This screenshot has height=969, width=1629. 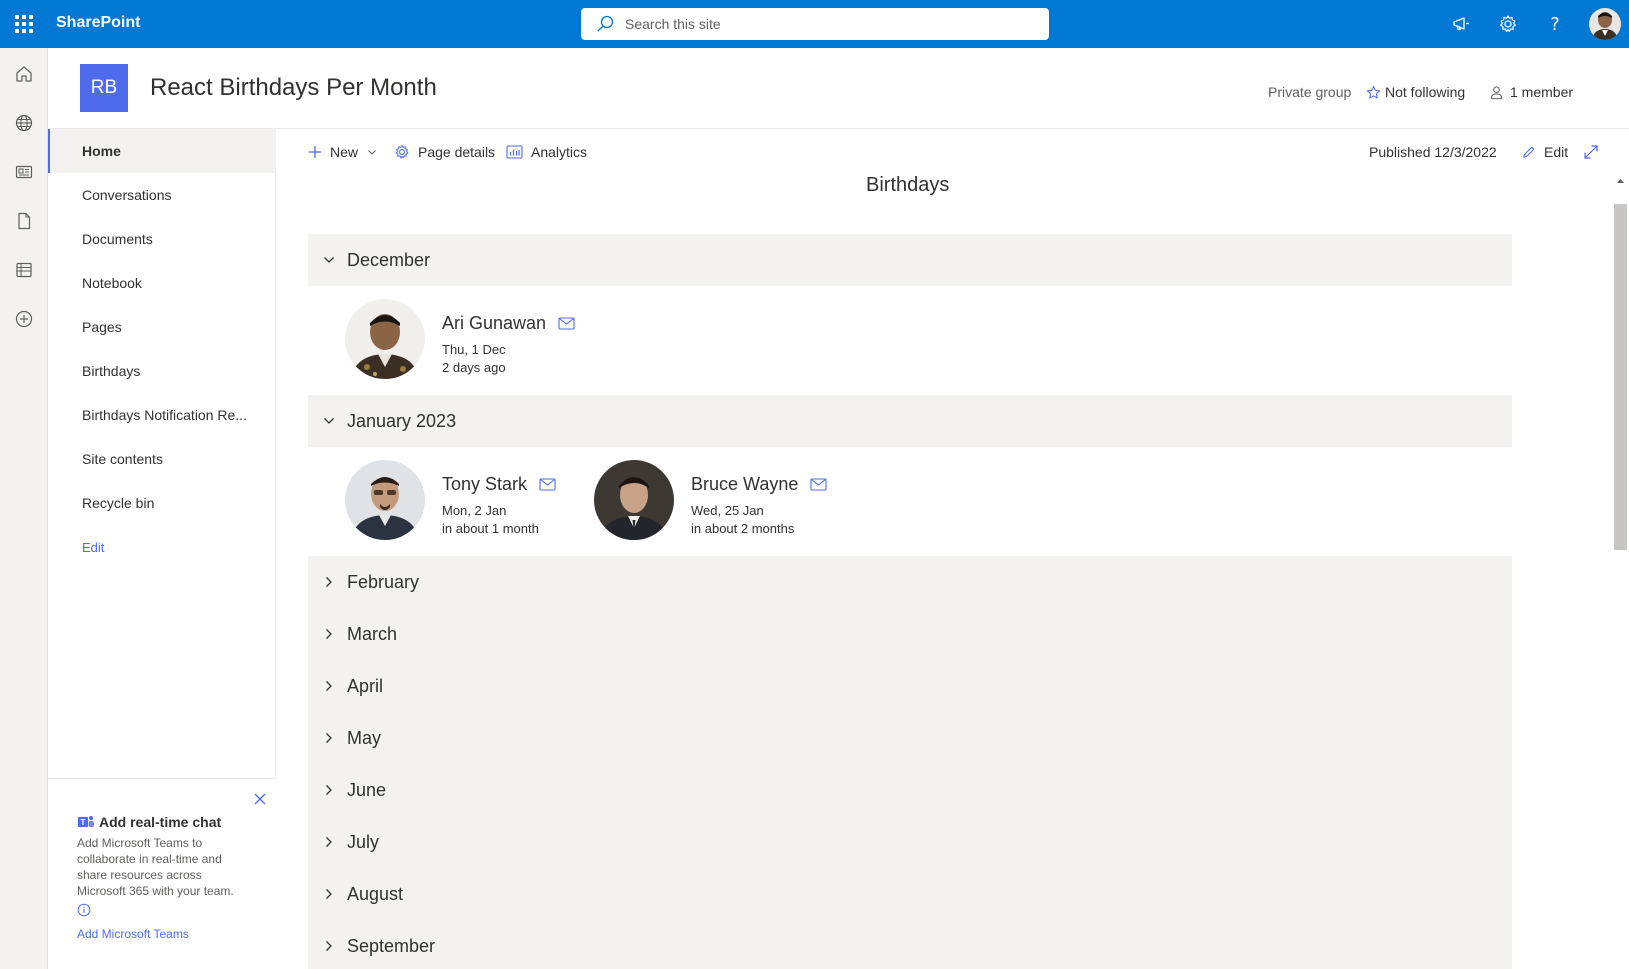 I want to click on scrollbar-thumb, so click(x=1620, y=377).